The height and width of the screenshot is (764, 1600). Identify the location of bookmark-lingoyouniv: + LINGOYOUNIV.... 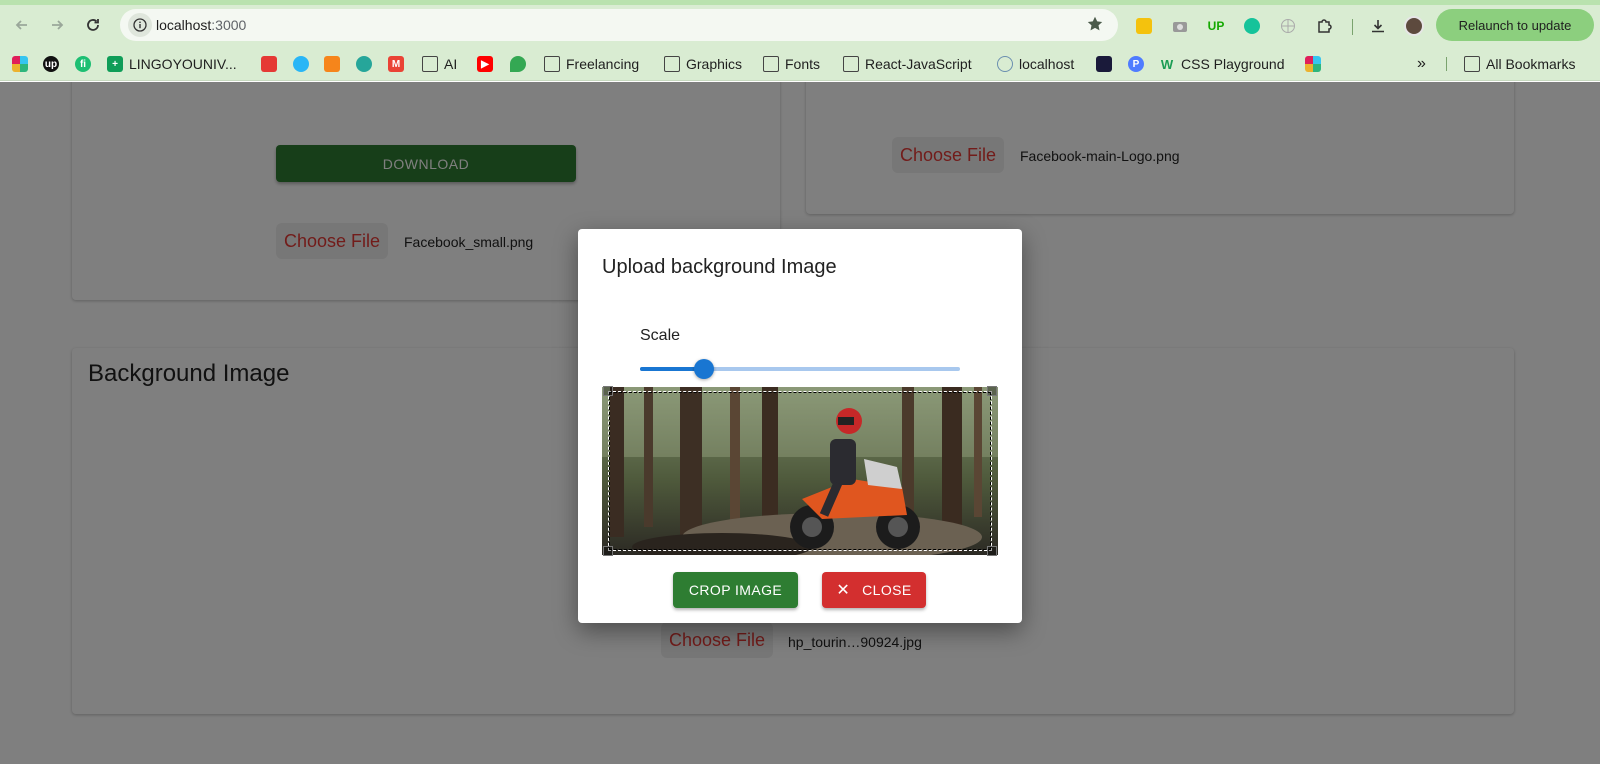
(172, 64).